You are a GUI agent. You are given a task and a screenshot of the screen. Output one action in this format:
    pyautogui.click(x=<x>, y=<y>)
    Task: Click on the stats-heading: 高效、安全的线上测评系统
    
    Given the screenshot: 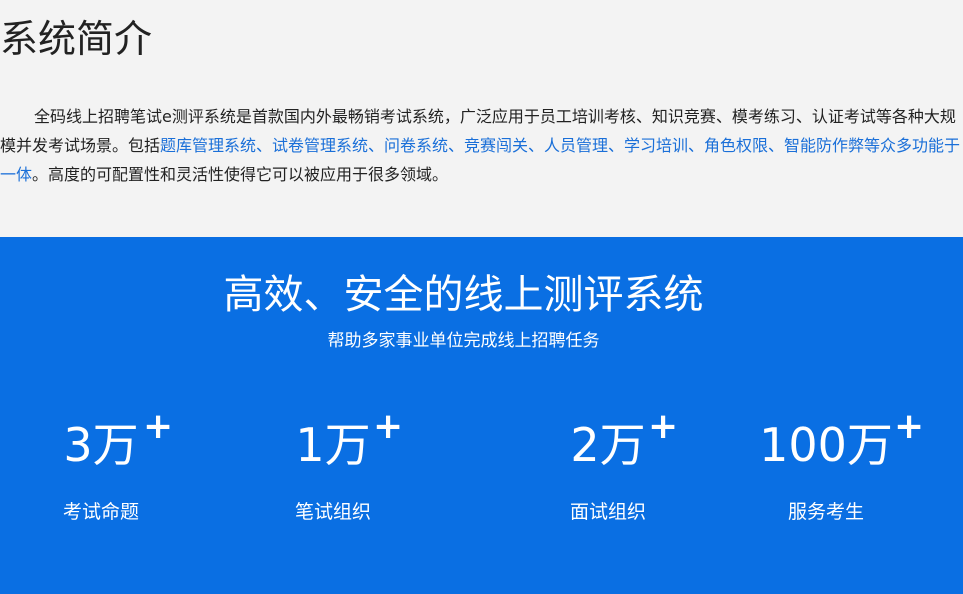 What is the action you would take?
    pyautogui.click(x=463, y=295)
    